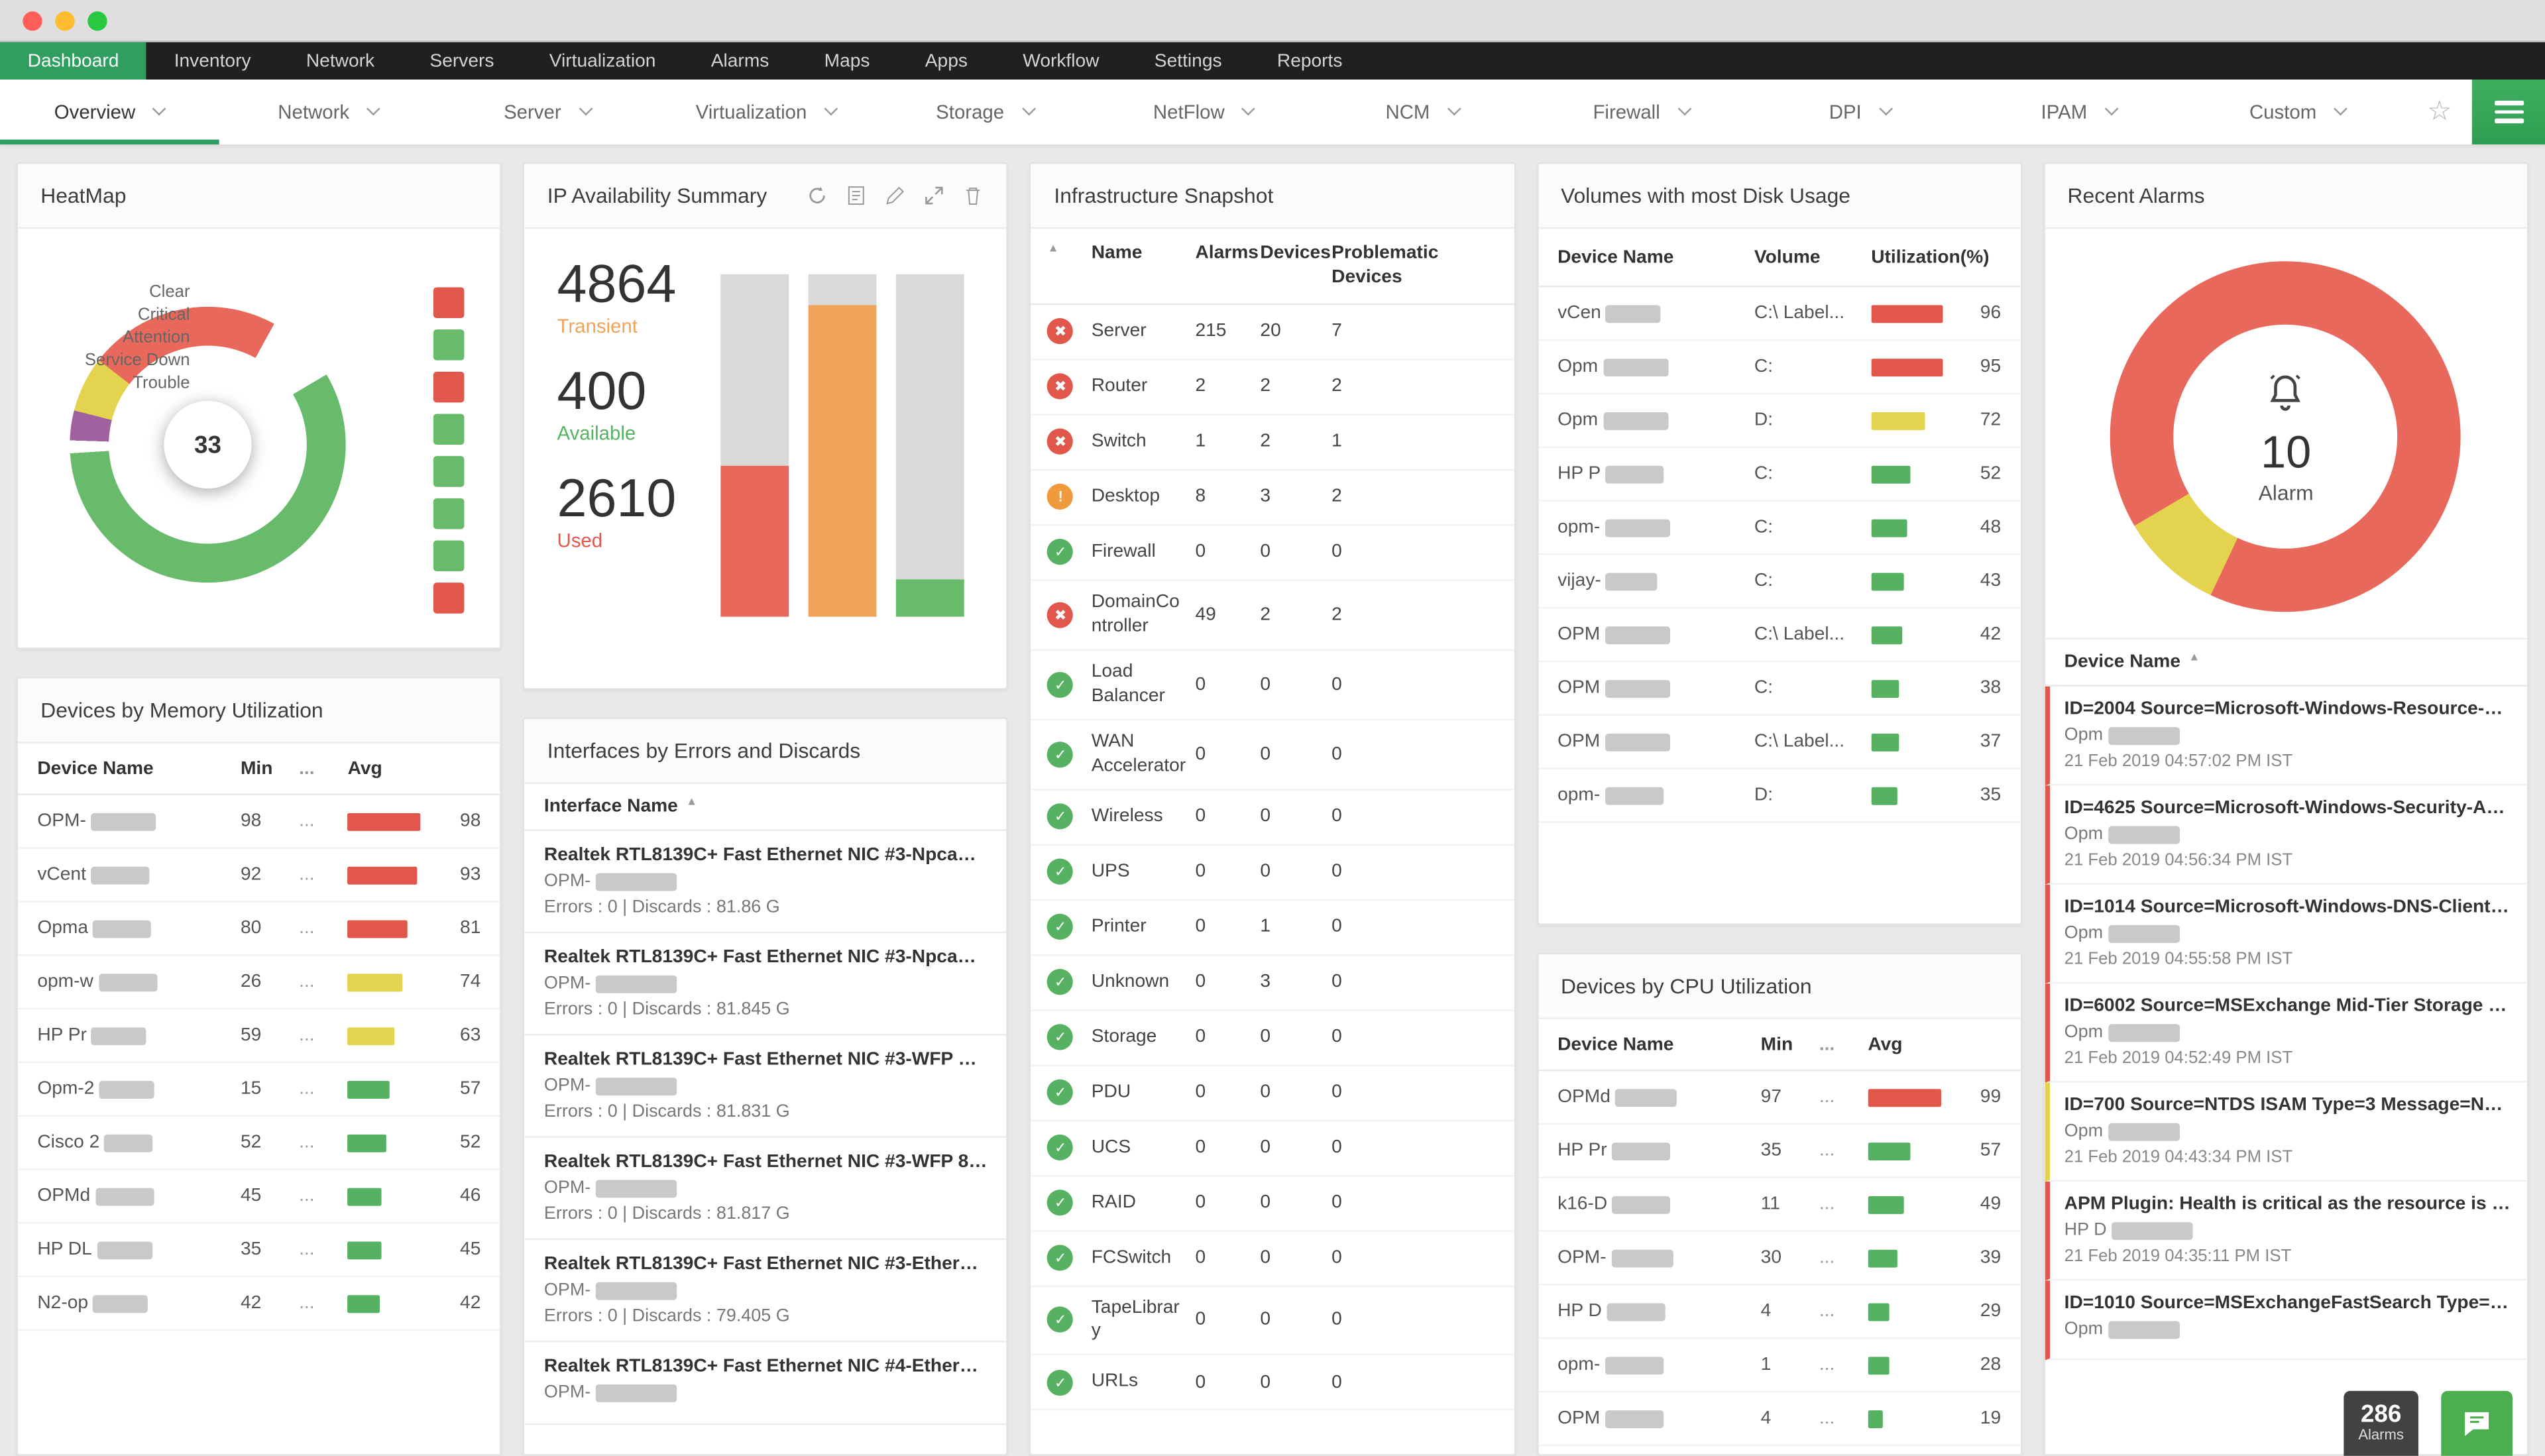 This screenshot has height=1456, width=2545. Describe the element at coordinates (212, 61) in the screenshot. I see `primary-nav-item: Inventory` at that location.